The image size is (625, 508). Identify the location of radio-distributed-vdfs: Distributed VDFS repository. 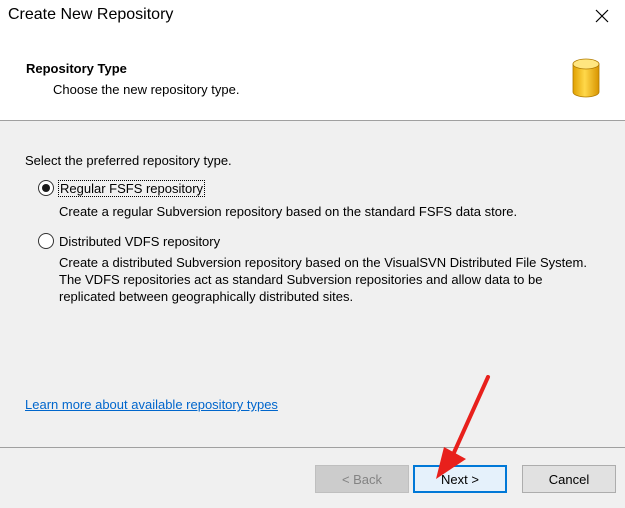
(129, 241).